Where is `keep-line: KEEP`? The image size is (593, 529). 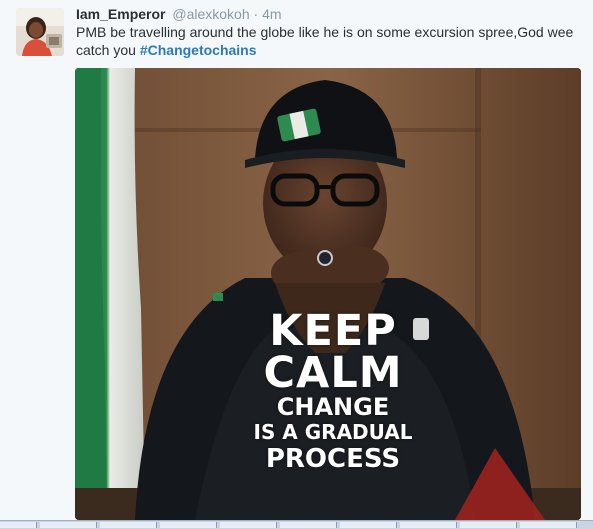
keep-line: KEEP is located at coordinates (333, 331).